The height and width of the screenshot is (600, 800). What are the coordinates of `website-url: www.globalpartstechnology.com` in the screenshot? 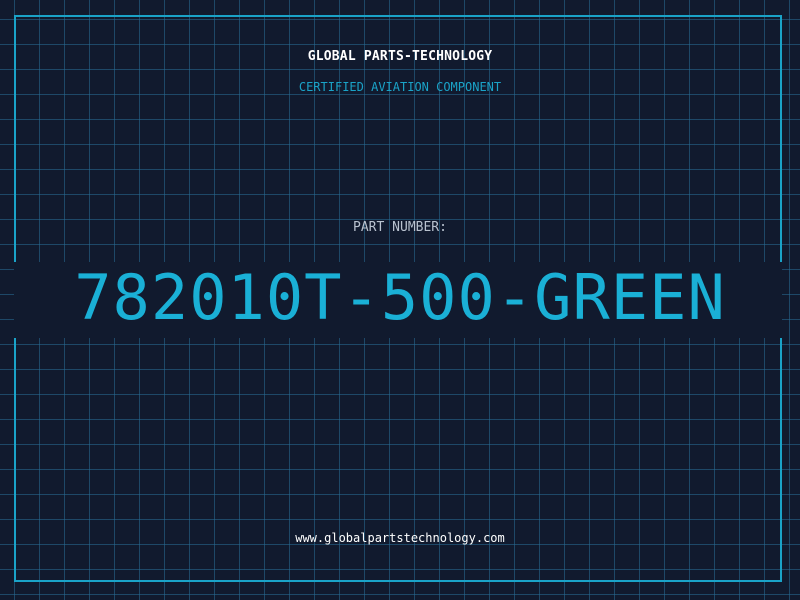 It's located at (400, 538).